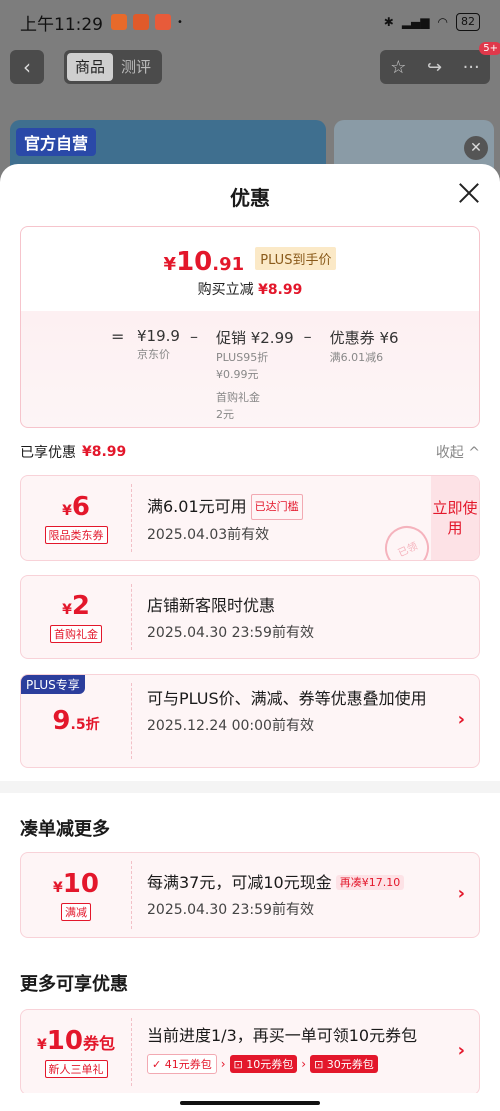  What do you see at coordinates (230, 910) in the screenshot?
I see `reduction-expiry: 2025.04.30 23:59前有效` at bounding box center [230, 910].